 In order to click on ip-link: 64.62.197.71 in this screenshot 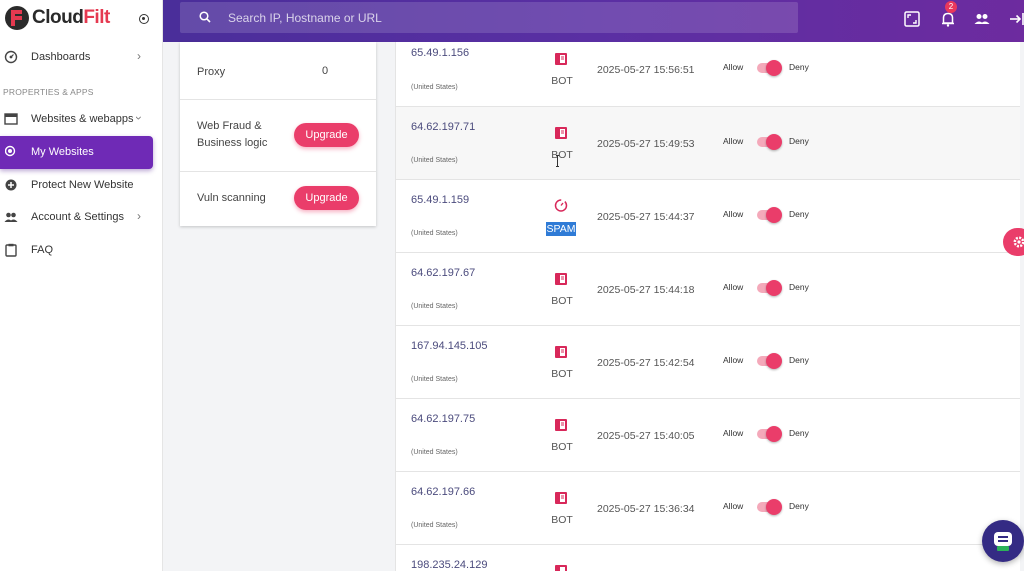, I will do `click(443, 127)`.